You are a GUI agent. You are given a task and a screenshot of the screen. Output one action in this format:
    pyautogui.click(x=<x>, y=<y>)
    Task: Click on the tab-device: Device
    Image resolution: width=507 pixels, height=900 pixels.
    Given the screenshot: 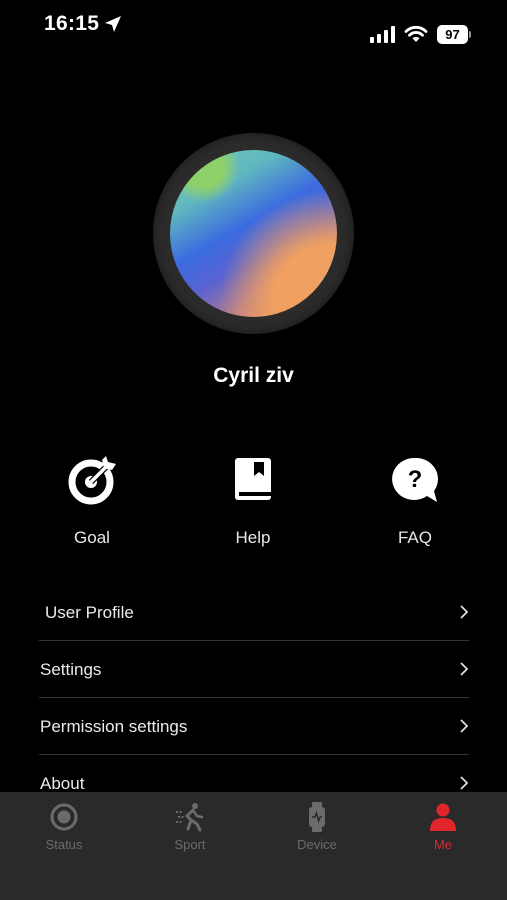 What is the action you would take?
    pyautogui.click(x=317, y=827)
    